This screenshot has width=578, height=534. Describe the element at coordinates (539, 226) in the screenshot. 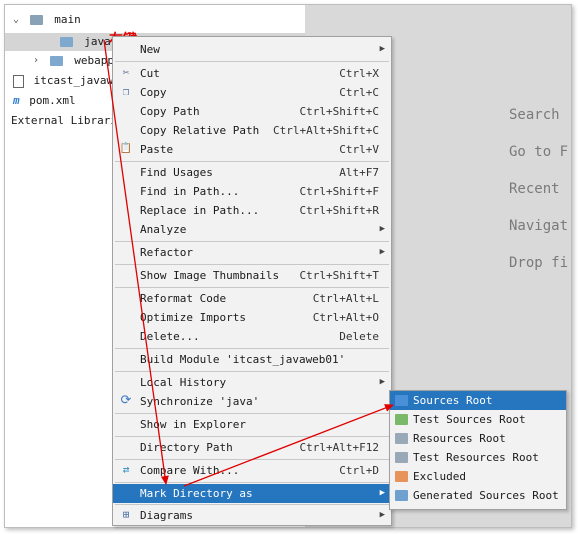

I see `editor-hint: Navigat` at that location.